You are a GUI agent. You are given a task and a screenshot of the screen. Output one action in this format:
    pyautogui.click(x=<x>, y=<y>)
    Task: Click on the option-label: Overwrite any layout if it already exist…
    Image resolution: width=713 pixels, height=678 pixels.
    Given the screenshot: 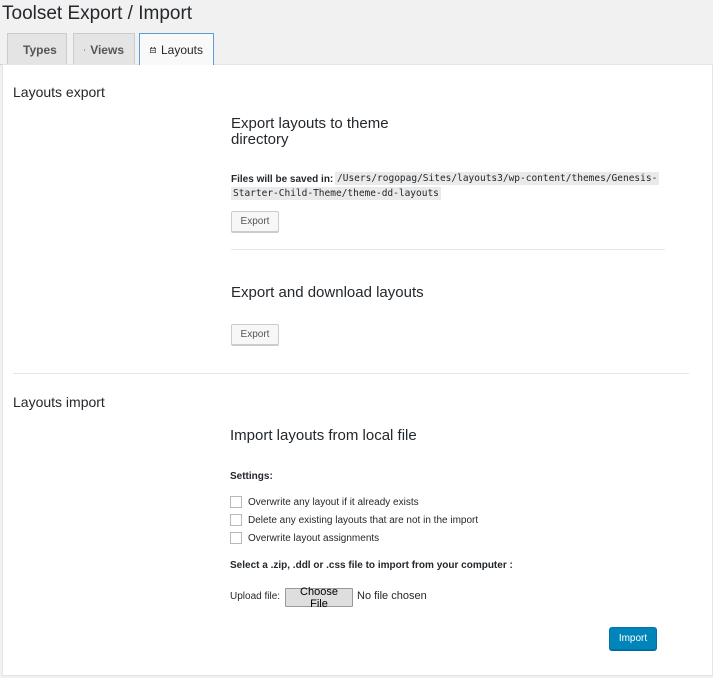 What is the action you would take?
    pyautogui.click(x=333, y=502)
    